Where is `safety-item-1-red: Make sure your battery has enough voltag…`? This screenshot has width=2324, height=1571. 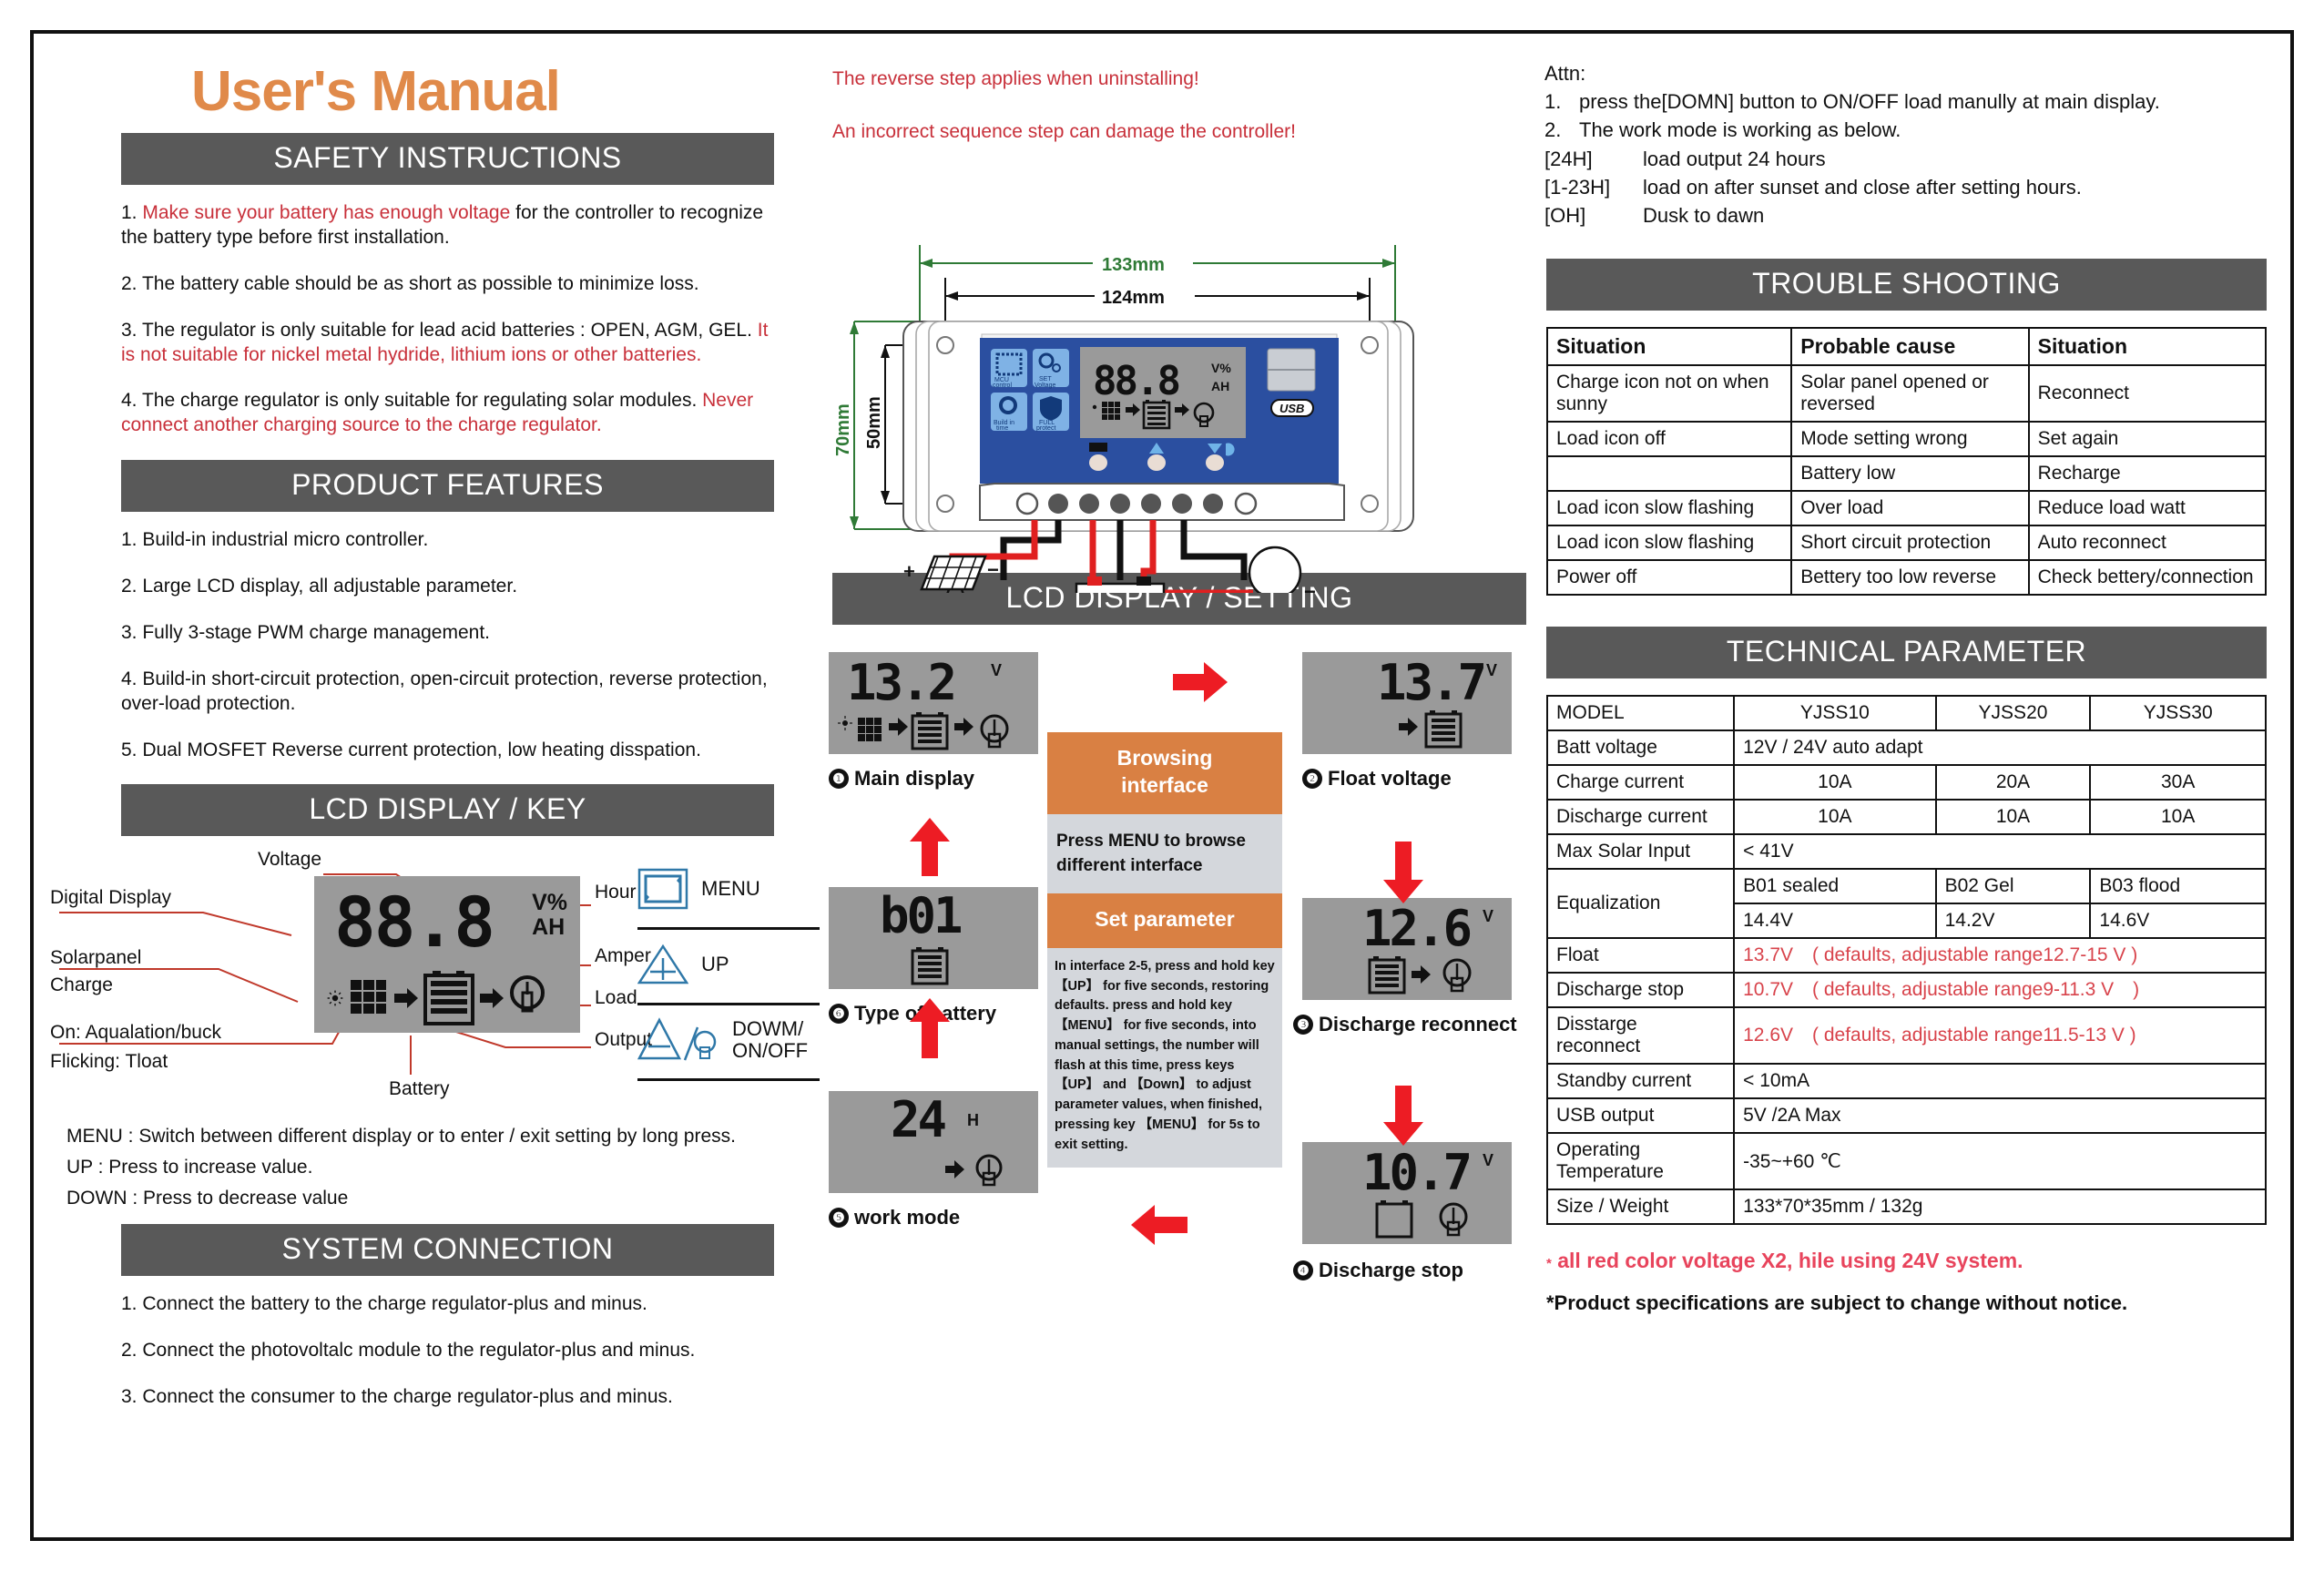 safety-item-1-red: Make sure your battery has enough voltag… is located at coordinates (326, 213).